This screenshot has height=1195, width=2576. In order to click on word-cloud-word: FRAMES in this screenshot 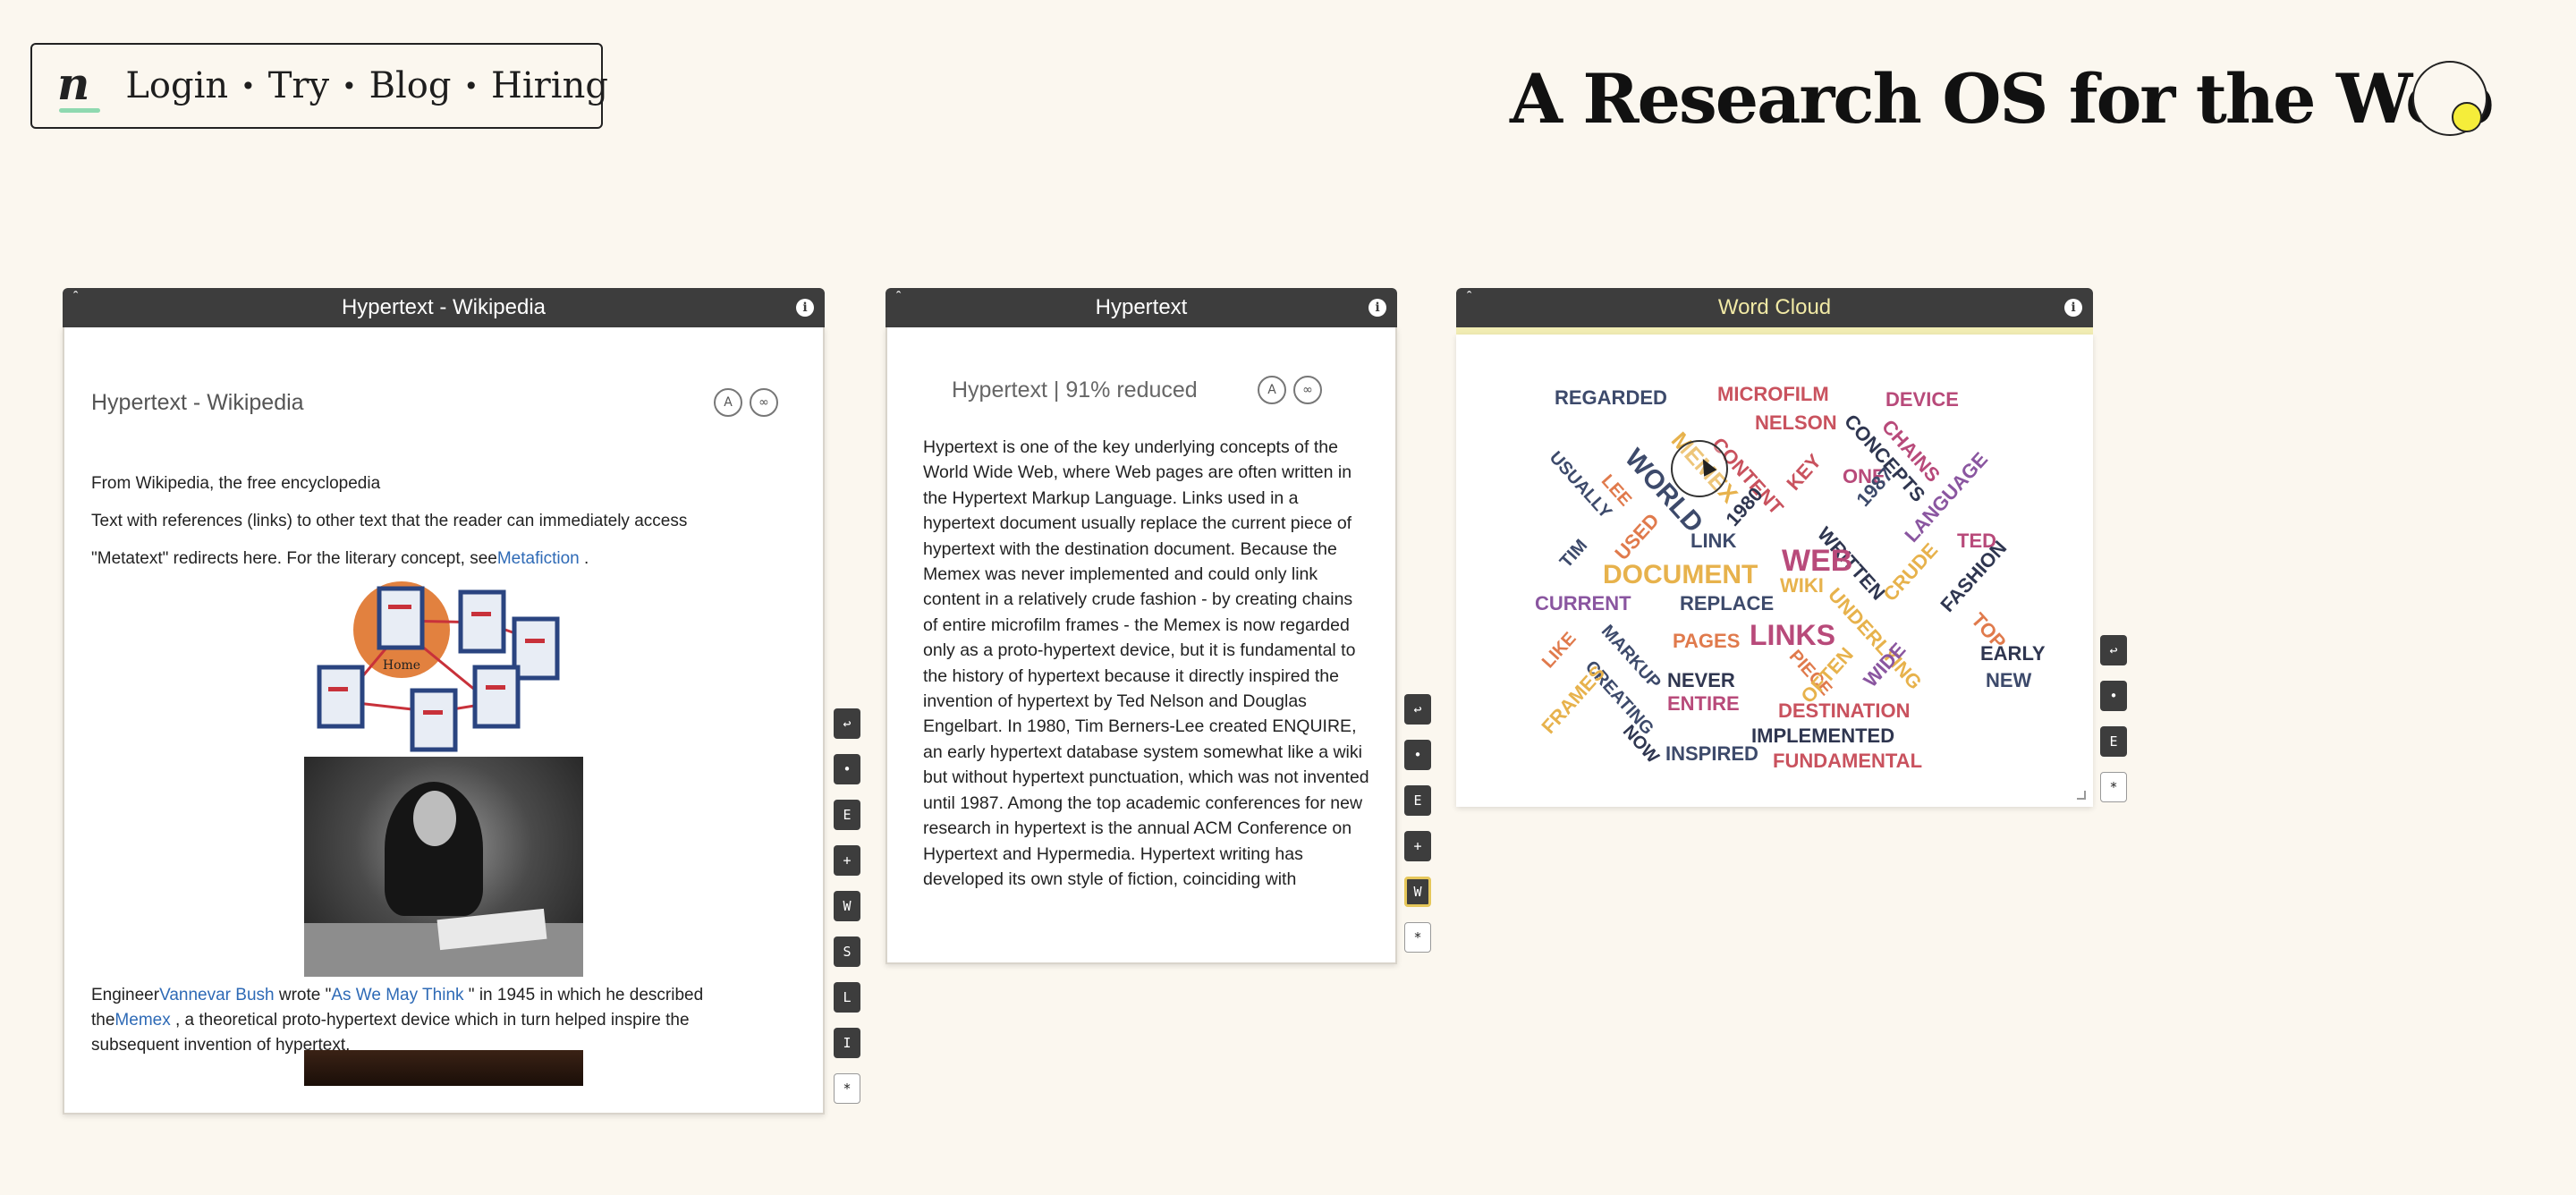, I will do `click(1573, 699)`.